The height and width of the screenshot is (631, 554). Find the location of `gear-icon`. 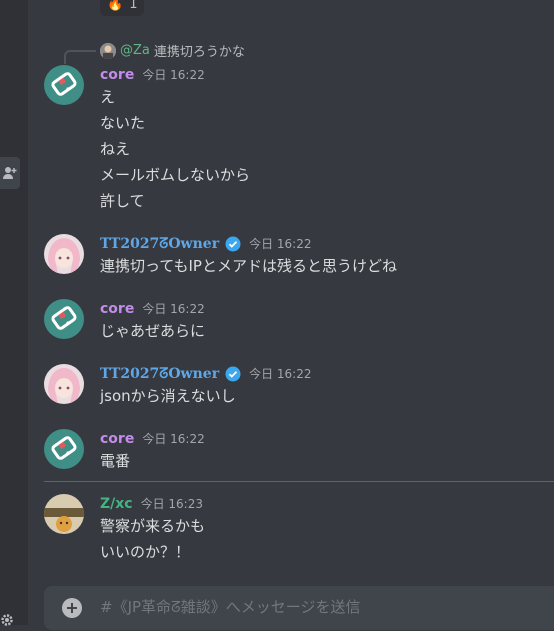

gear-icon is located at coordinates (7, 619).